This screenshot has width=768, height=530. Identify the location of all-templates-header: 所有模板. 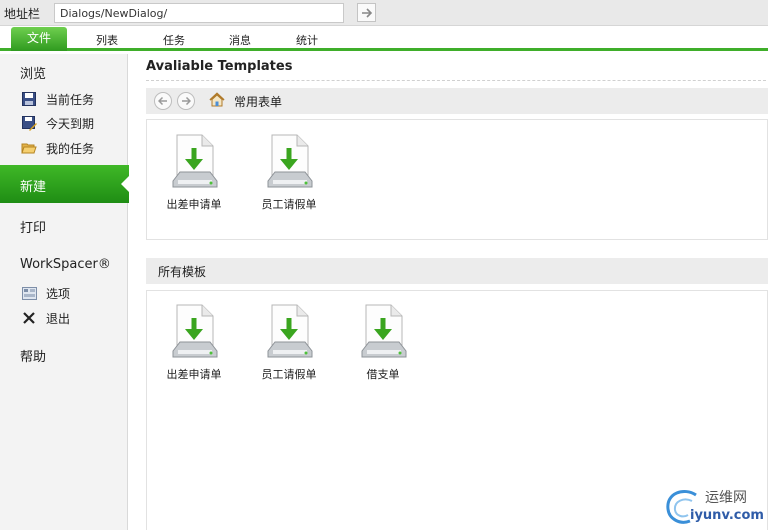
(457, 271).